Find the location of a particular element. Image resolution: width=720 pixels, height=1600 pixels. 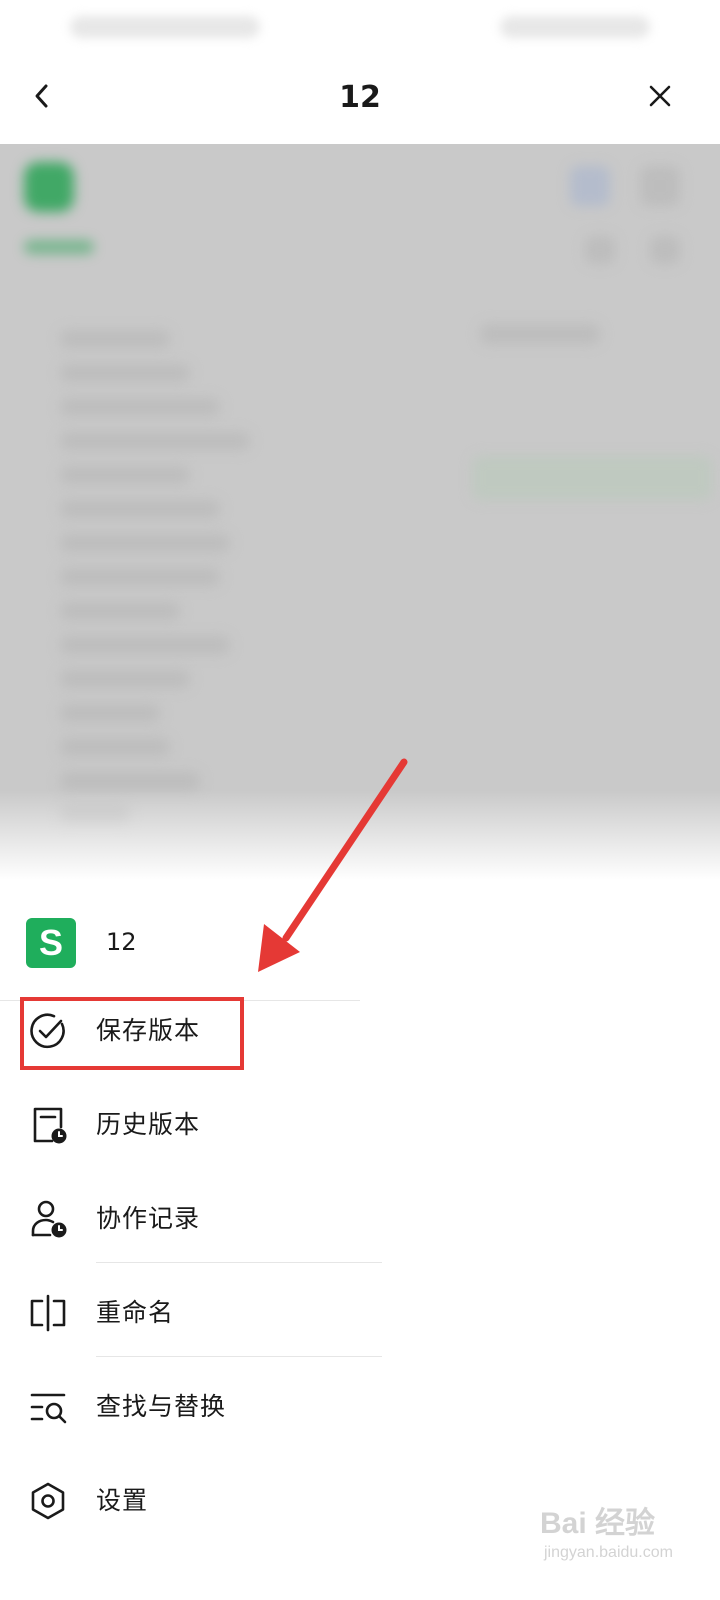

close-button is located at coordinates (660, 96).